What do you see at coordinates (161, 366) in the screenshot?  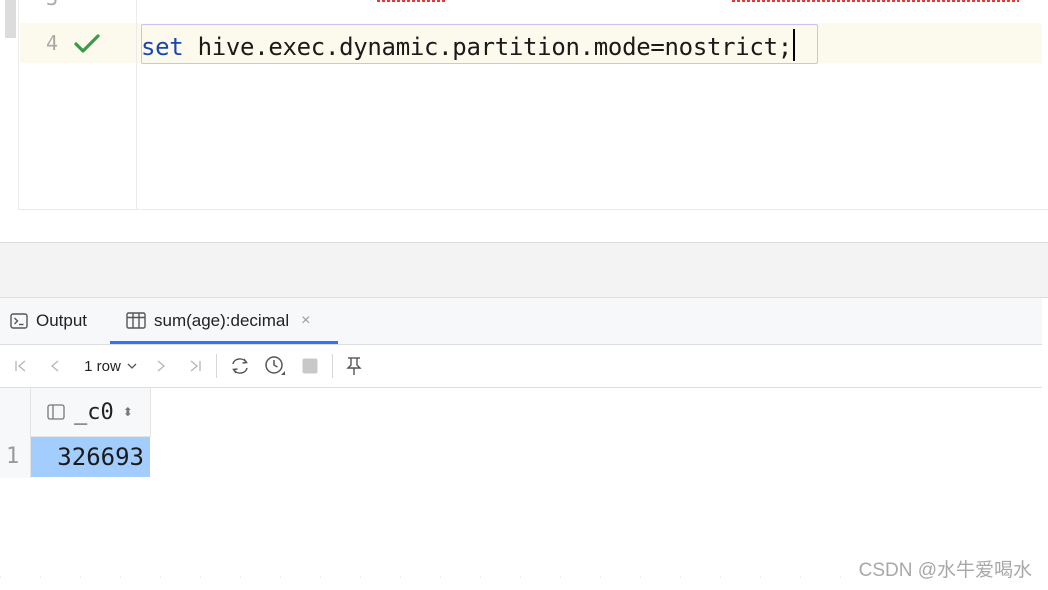 I see `next-page-icon` at bounding box center [161, 366].